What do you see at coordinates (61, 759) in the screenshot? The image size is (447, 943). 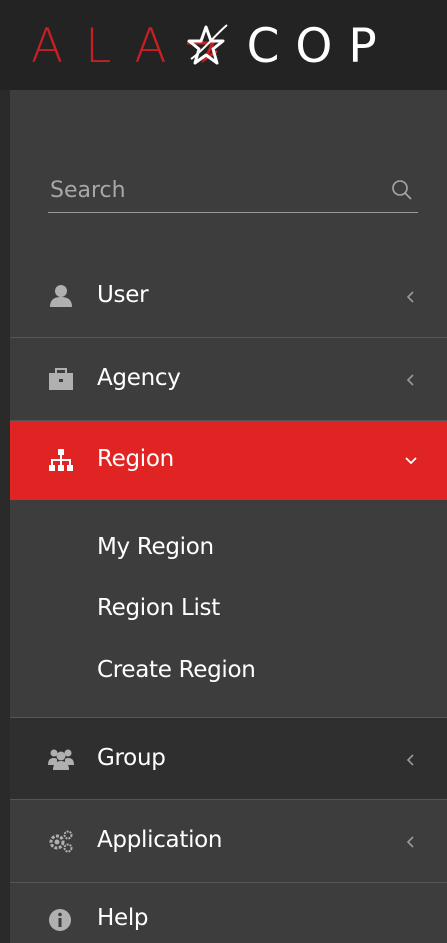 I see `users-icon` at bounding box center [61, 759].